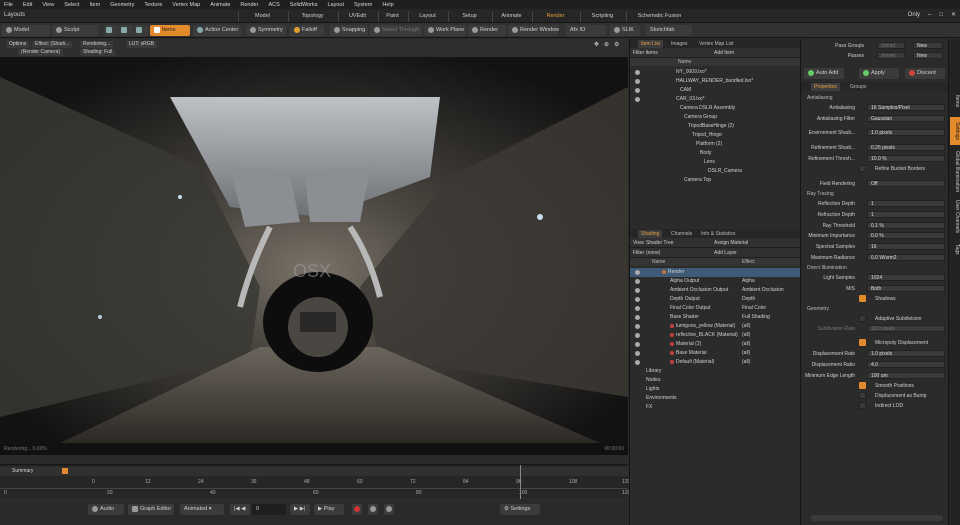  I want to click on auto-add-button: Auto Add, so click(824, 73).